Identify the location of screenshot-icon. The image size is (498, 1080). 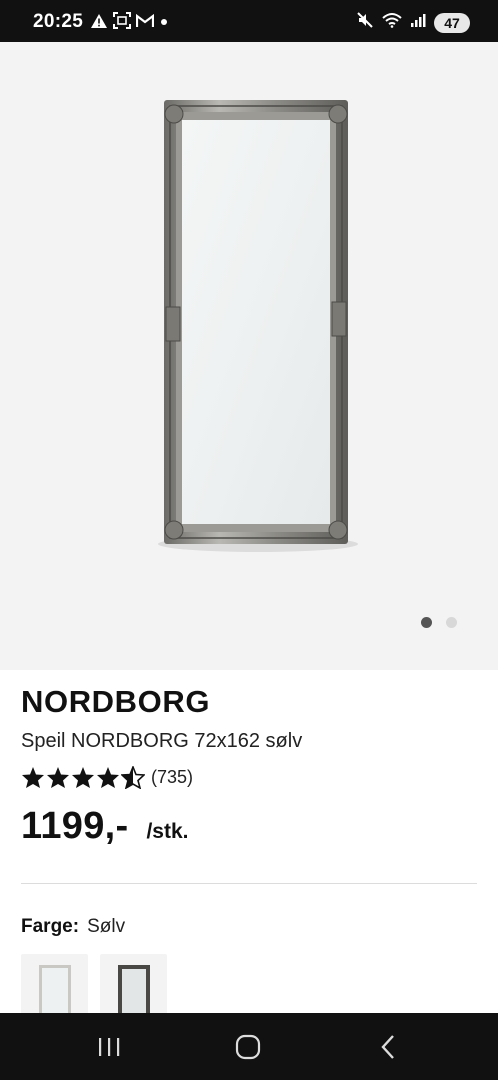
(122, 23).